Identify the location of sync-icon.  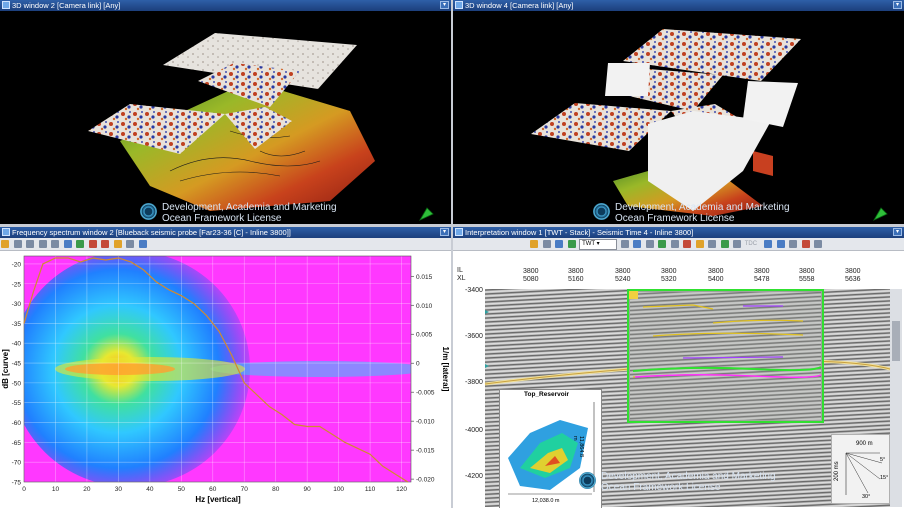
(649, 244).